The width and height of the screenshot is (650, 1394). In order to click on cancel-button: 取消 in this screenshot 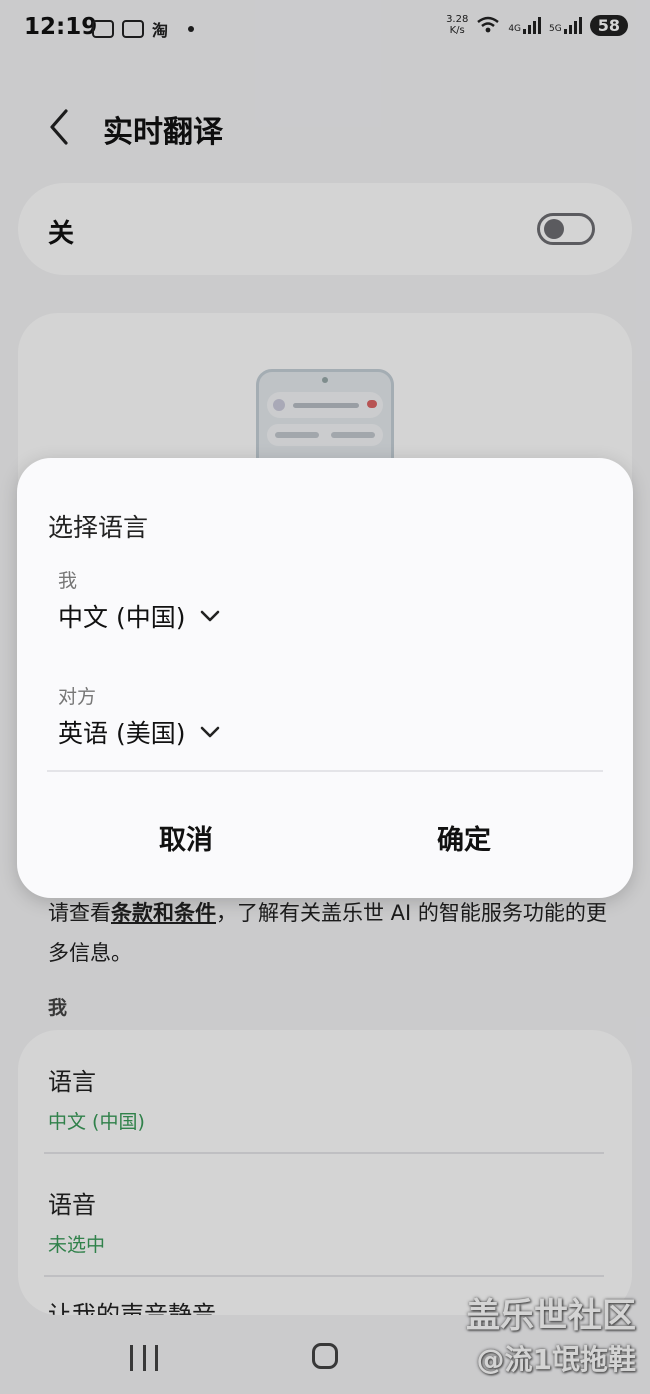, I will do `click(186, 837)`.